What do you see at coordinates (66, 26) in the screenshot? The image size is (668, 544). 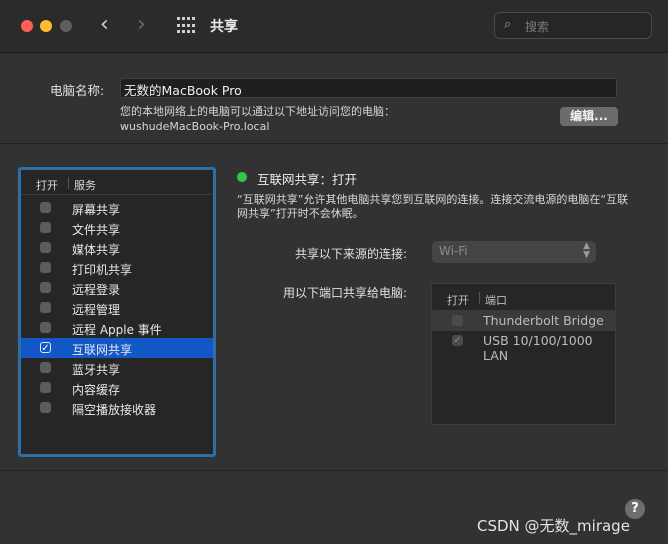 I see `zoom-window-button` at bounding box center [66, 26].